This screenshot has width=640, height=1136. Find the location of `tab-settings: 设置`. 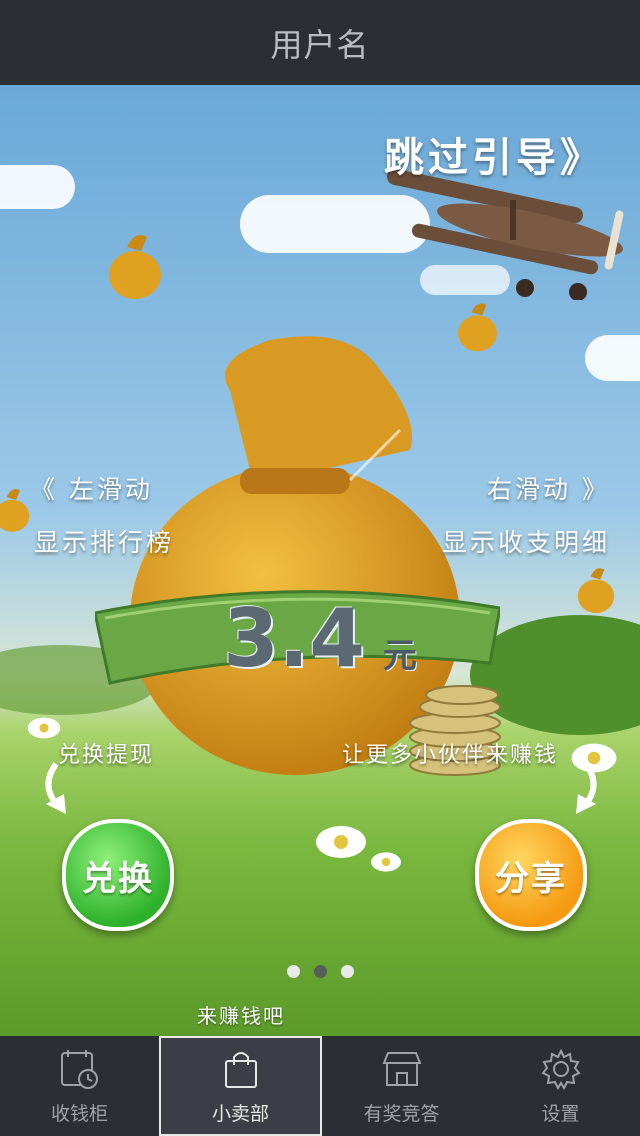

tab-settings: 设置 is located at coordinates (560, 1086).